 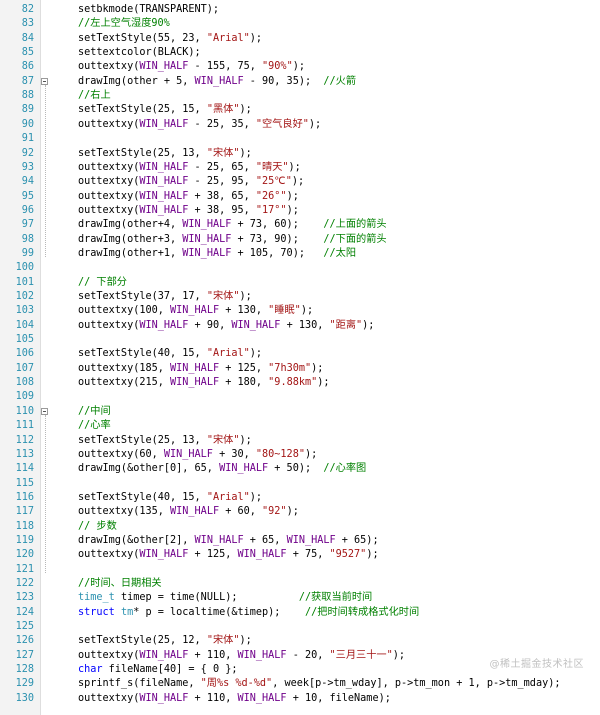 I want to click on code-token: + 38, 95,, so click(x=222, y=210).